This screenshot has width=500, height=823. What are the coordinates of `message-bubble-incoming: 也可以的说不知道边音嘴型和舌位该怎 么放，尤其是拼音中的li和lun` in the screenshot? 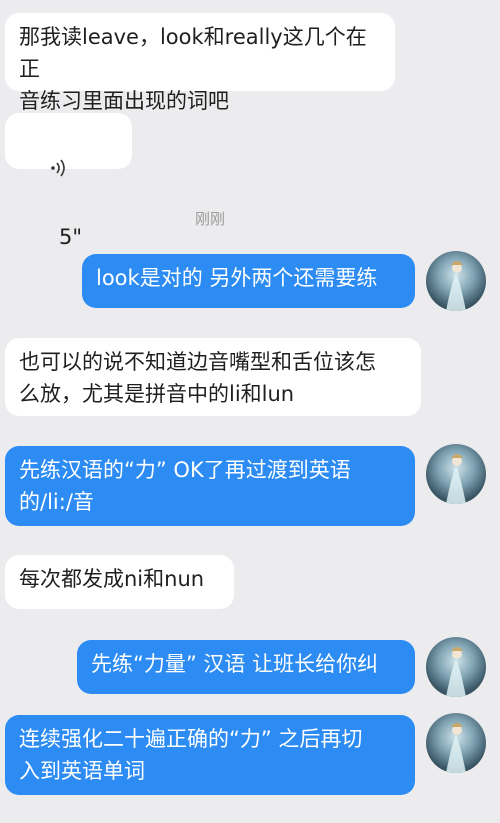 It's located at (213, 377).